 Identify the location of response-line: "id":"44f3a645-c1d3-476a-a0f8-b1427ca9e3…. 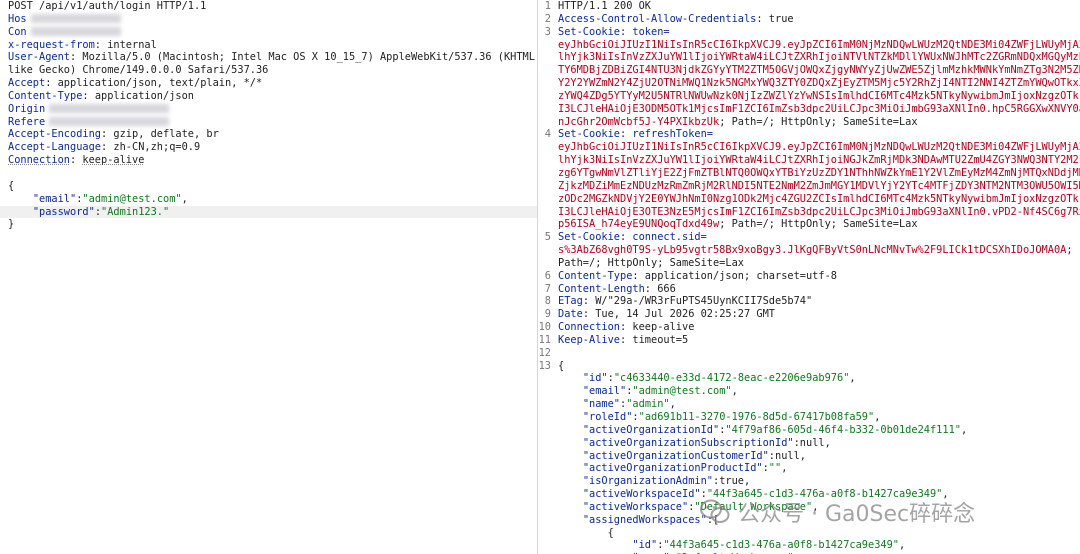
(809, 545).